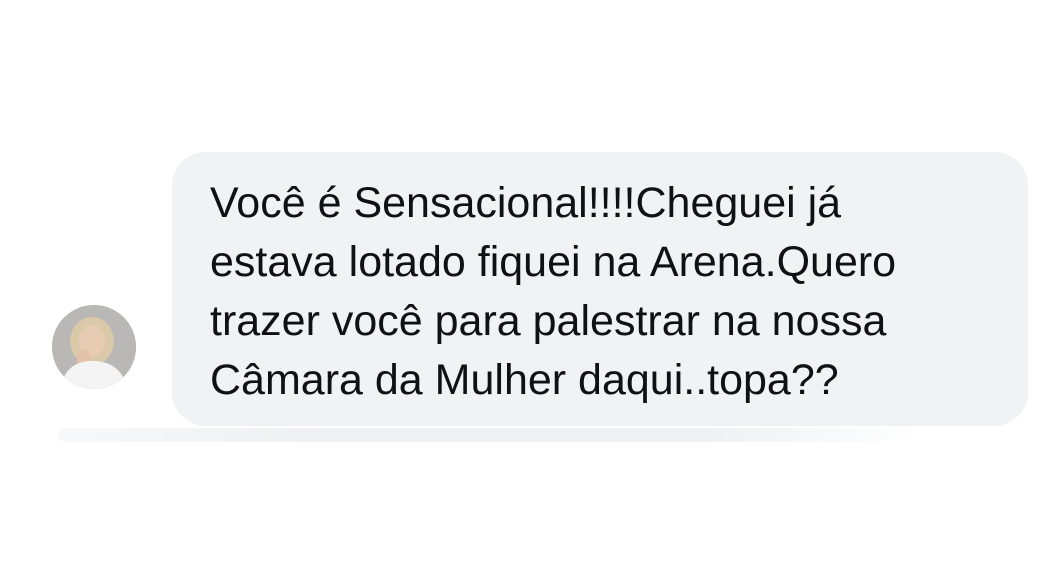 The height and width of the screenshot is (573, 1037). I want to click on avatar-photo-icon, so click(94, 347).